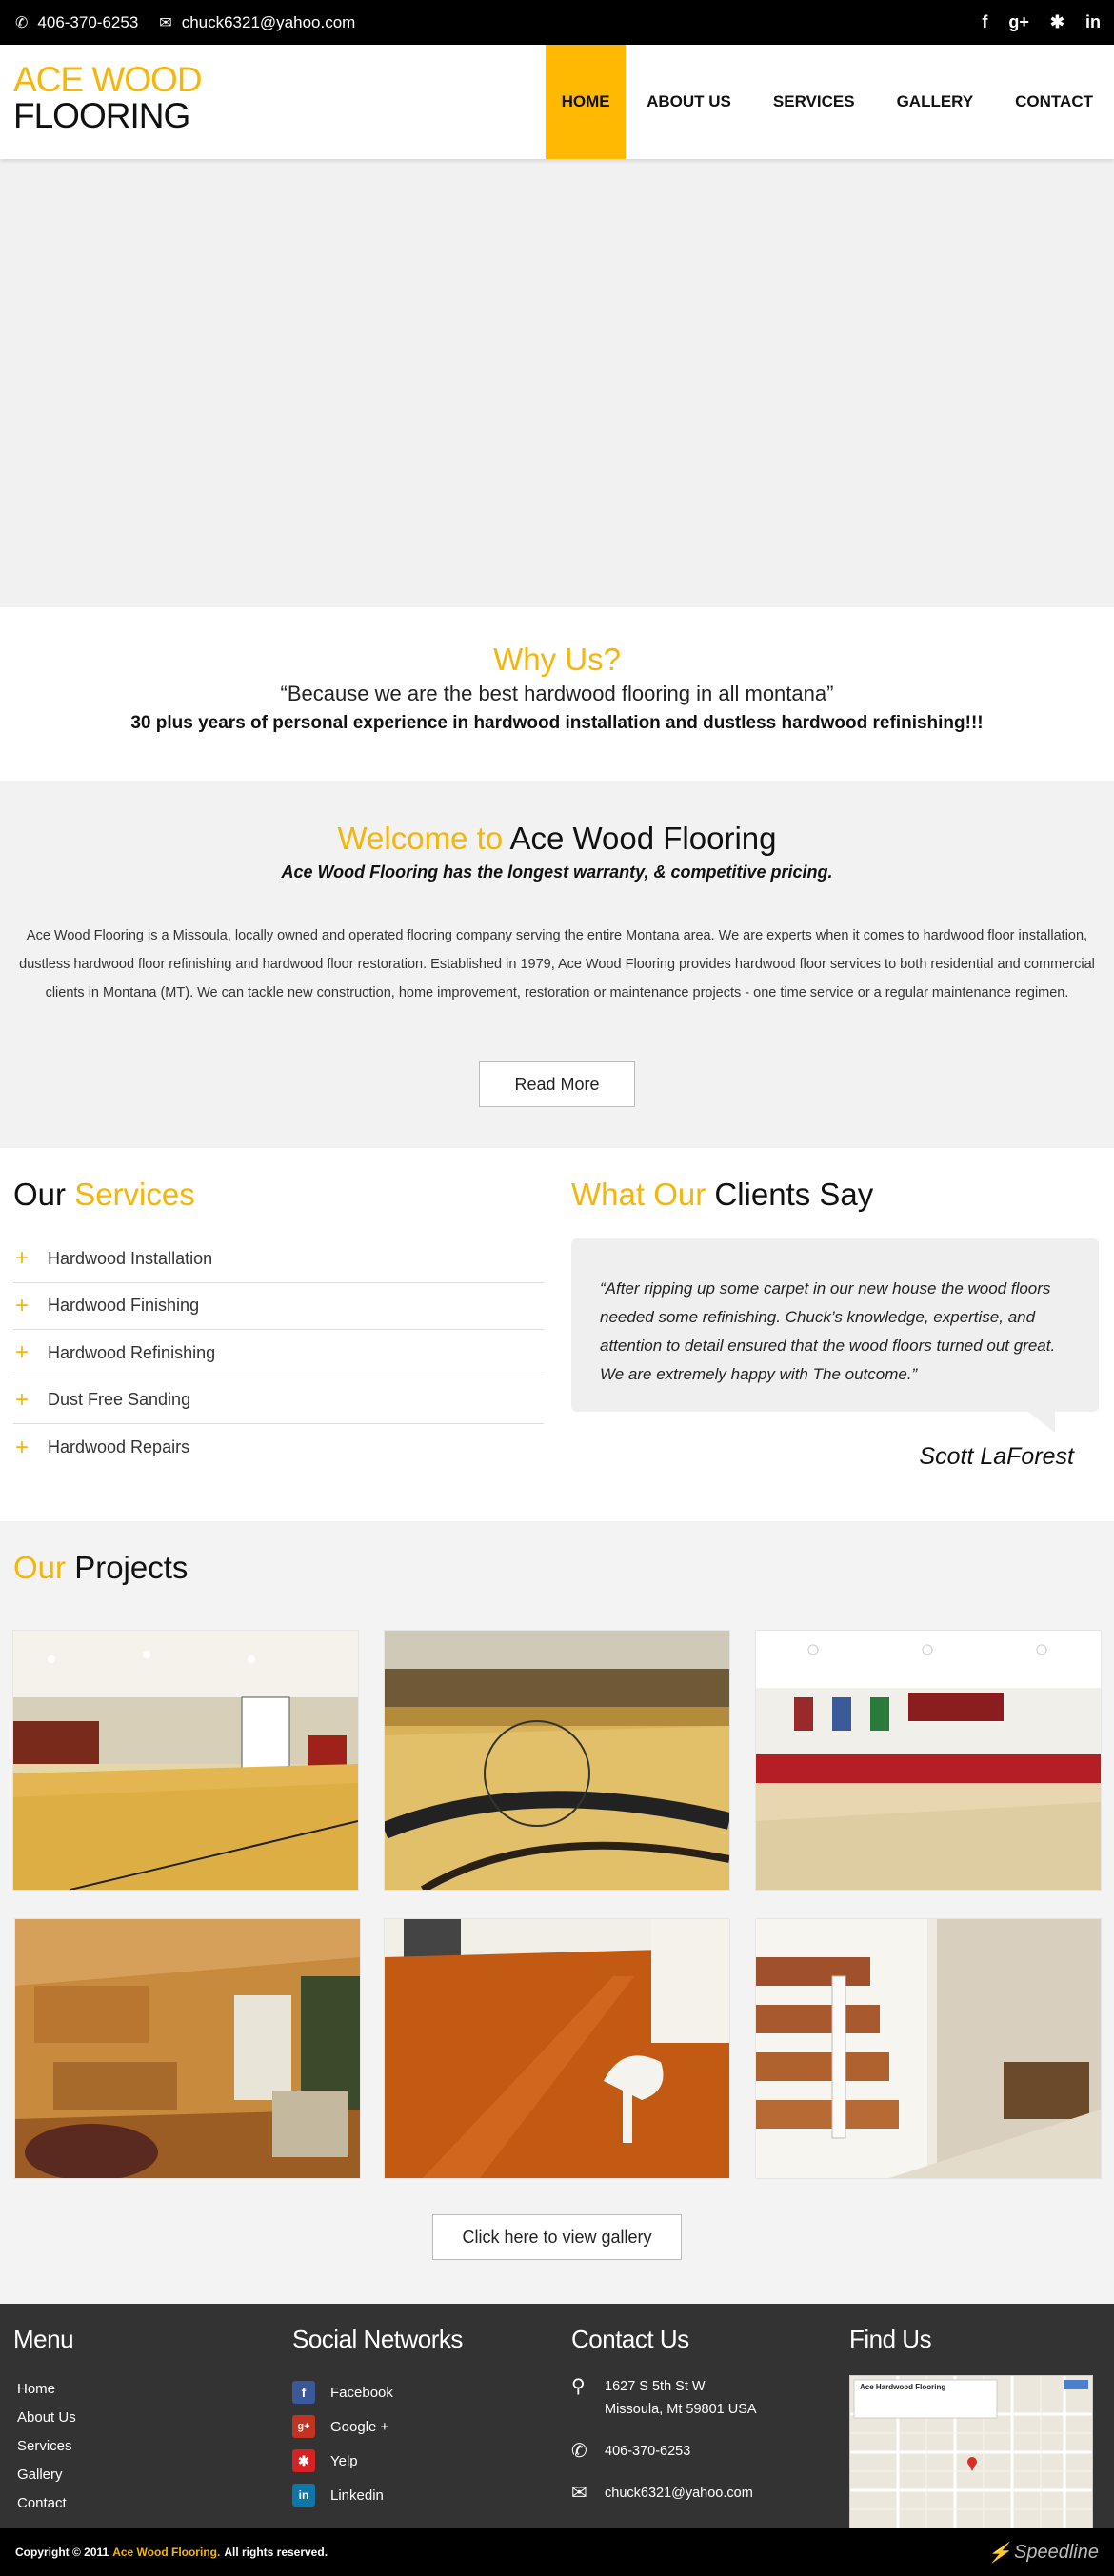 The image size is (1114, 2576). Describe the element at coordinates (119, 1447) in the screenshot. I see `service-label: Hardwood Repairs` at that location.